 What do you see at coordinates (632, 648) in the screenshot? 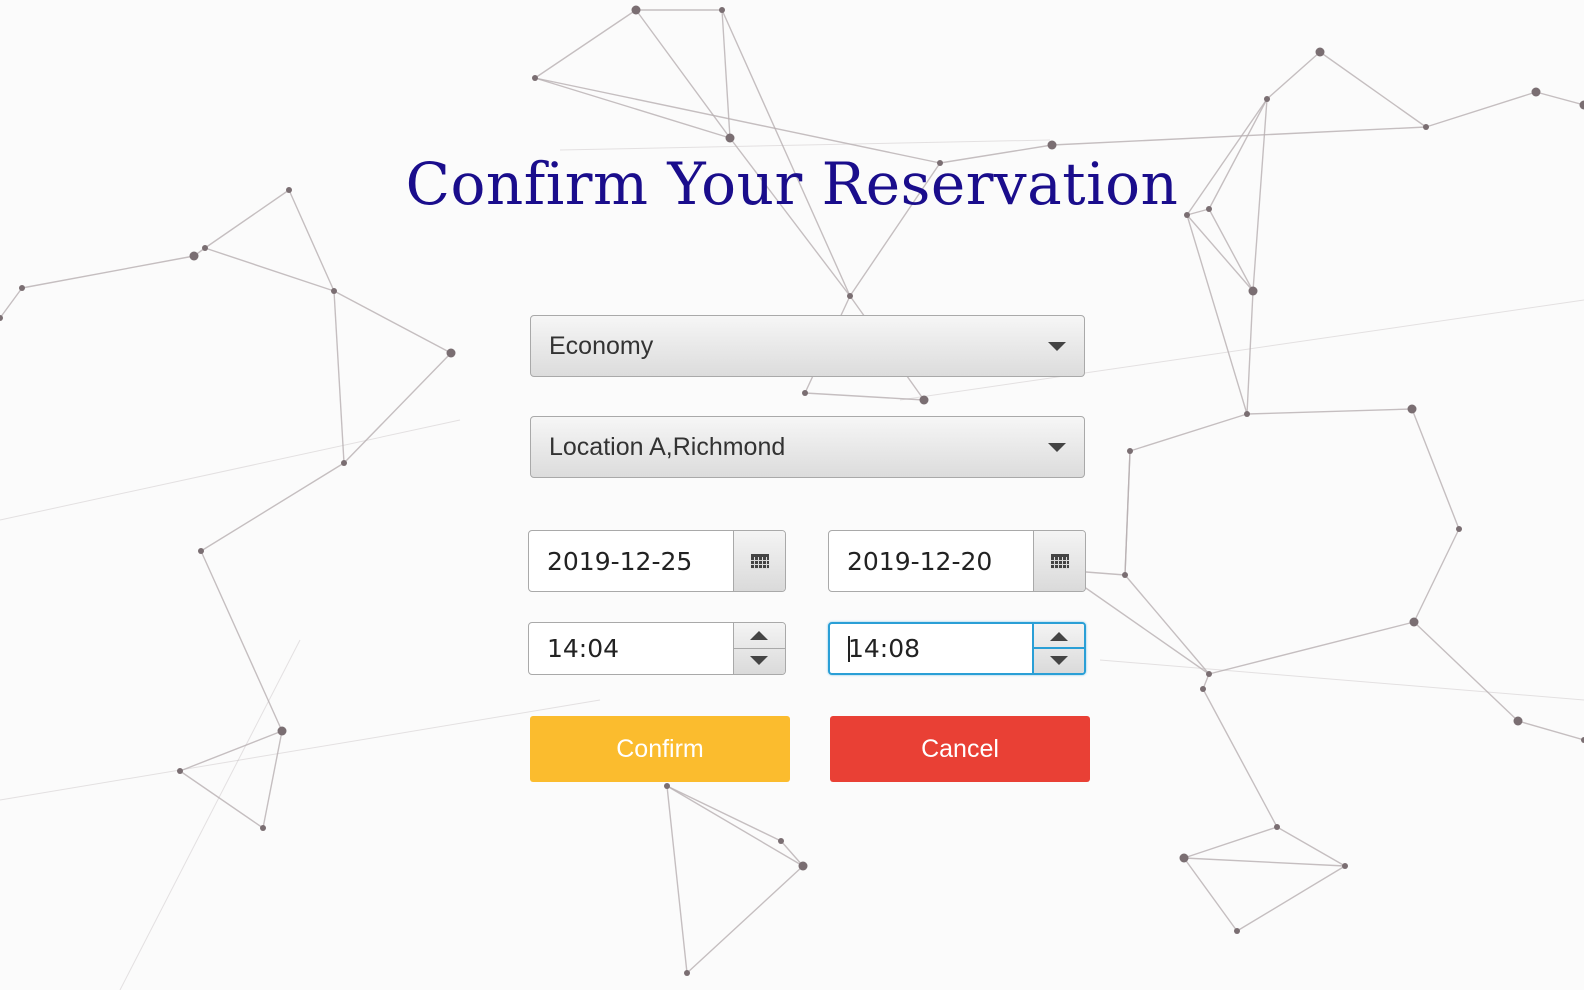
I see `pickup-time-input` at bounding box center [632, 648].